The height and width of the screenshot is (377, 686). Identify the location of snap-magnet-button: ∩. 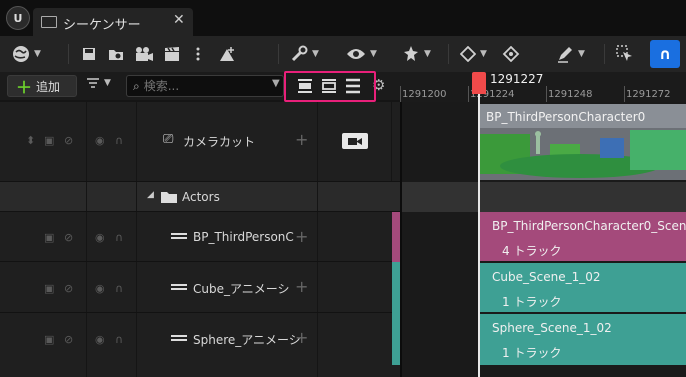
(665, 54).